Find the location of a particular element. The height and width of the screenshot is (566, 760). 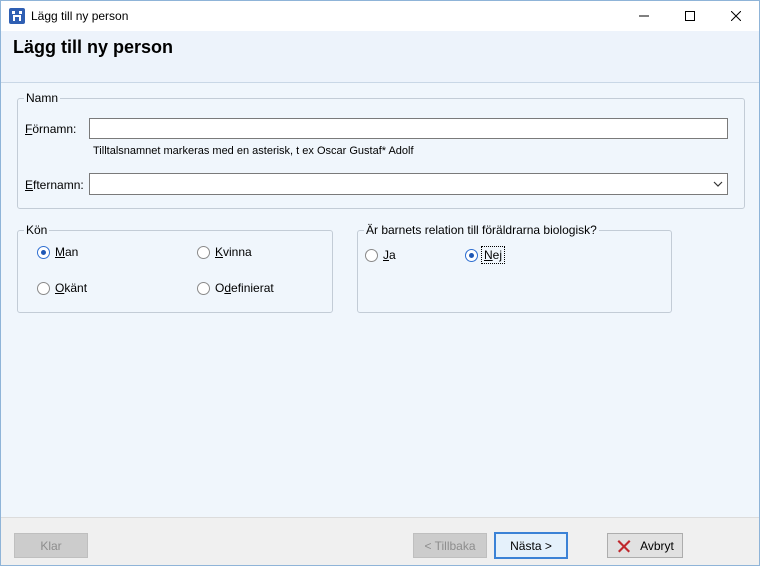

gender-radio-odefinierat: Odefinierat is located at coordinates (235, 288).